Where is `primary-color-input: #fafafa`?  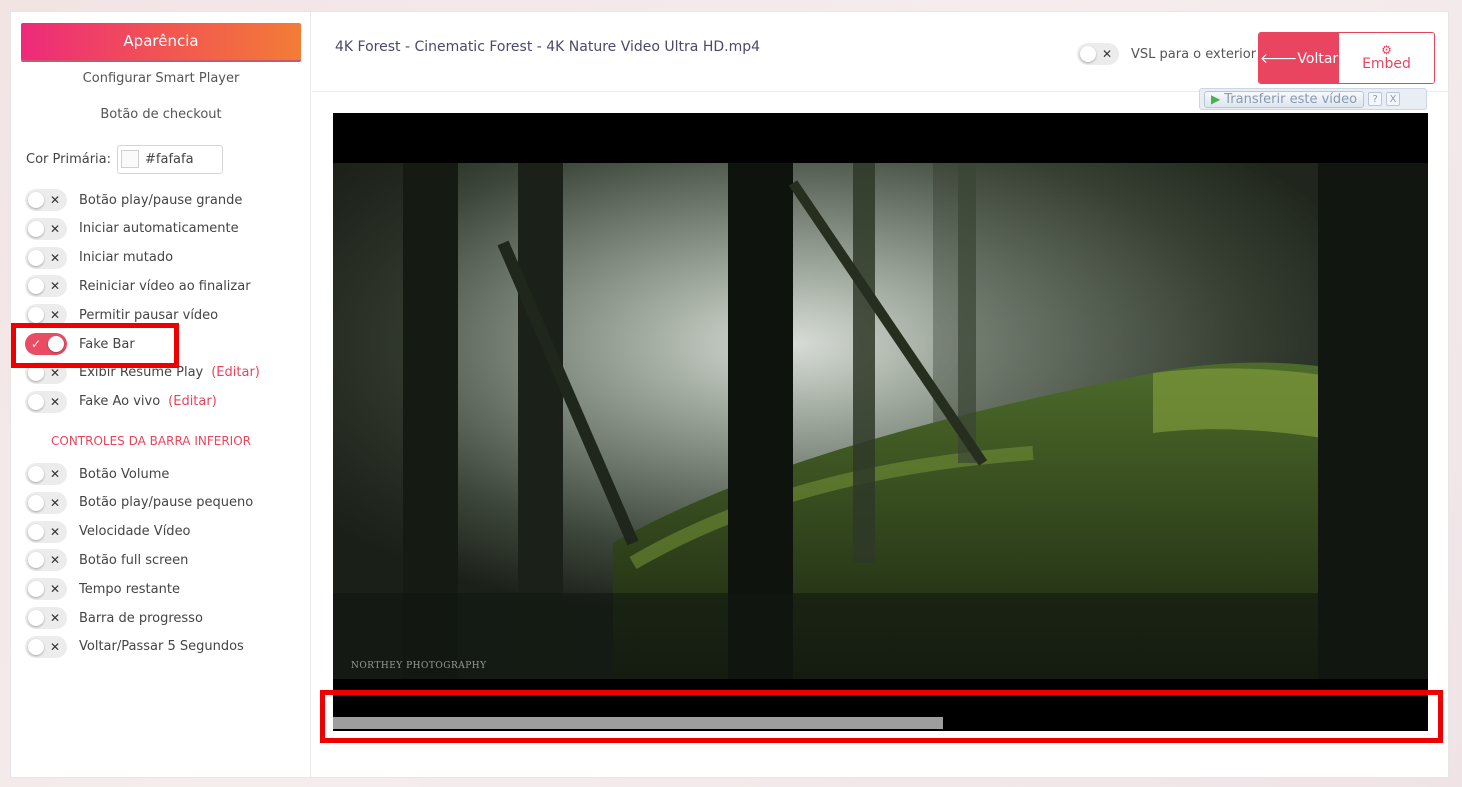 primary-color-input: #fafafa is located at coordinates (170, 159).